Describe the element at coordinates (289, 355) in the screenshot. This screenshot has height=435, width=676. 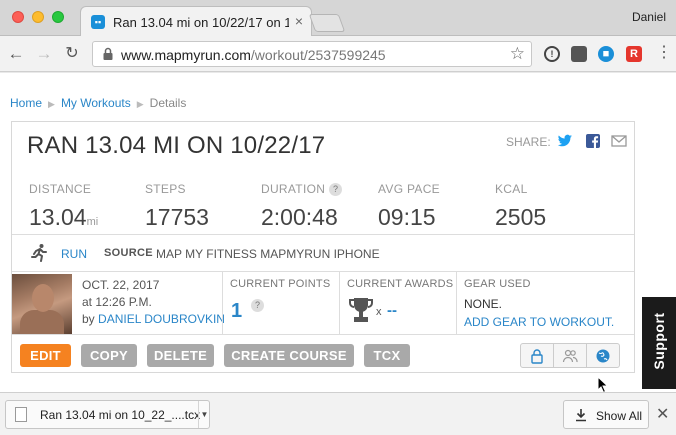
I see `create-course-button: CREATE COURSE` at that location.